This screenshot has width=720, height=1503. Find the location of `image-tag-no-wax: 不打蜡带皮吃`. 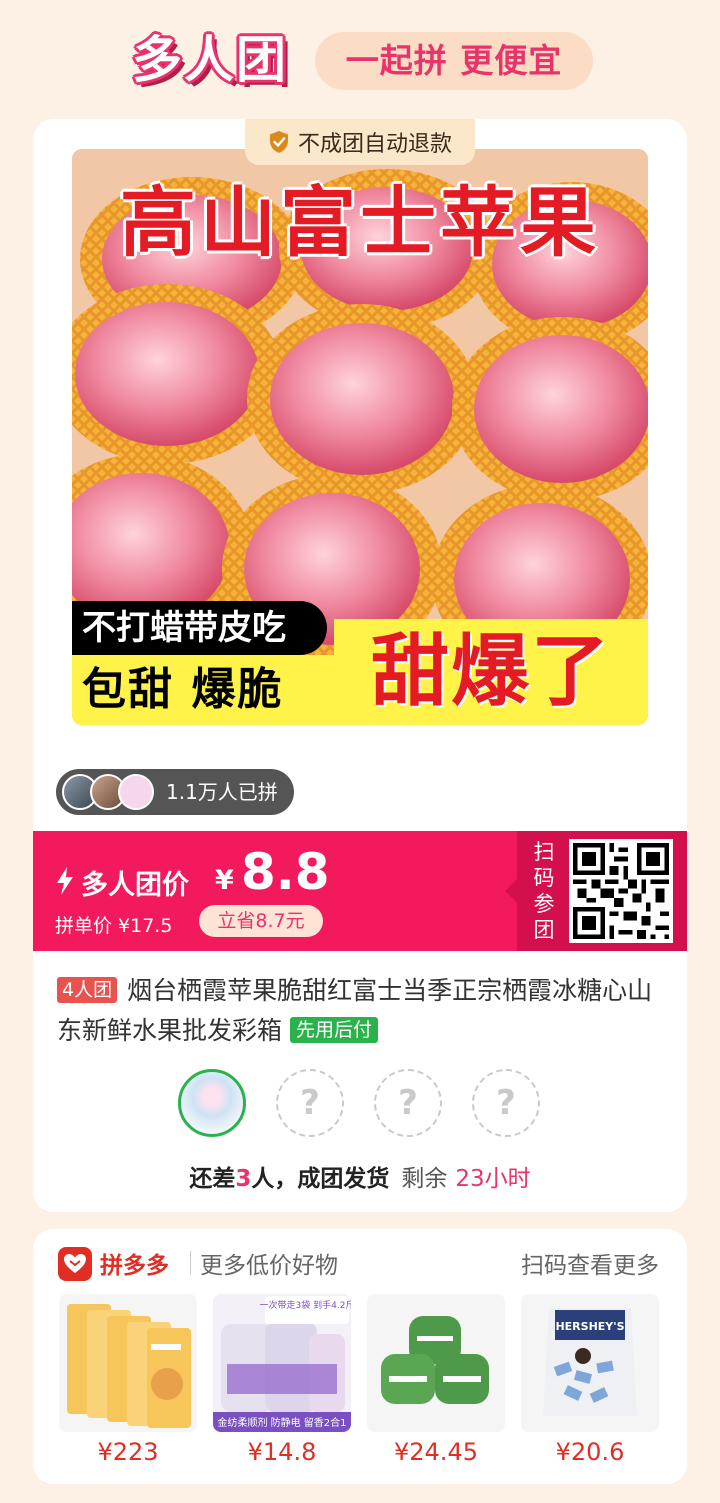

image-tag-no-wax: 不打蜡带皮吃 is located at coordinates (199, 628).